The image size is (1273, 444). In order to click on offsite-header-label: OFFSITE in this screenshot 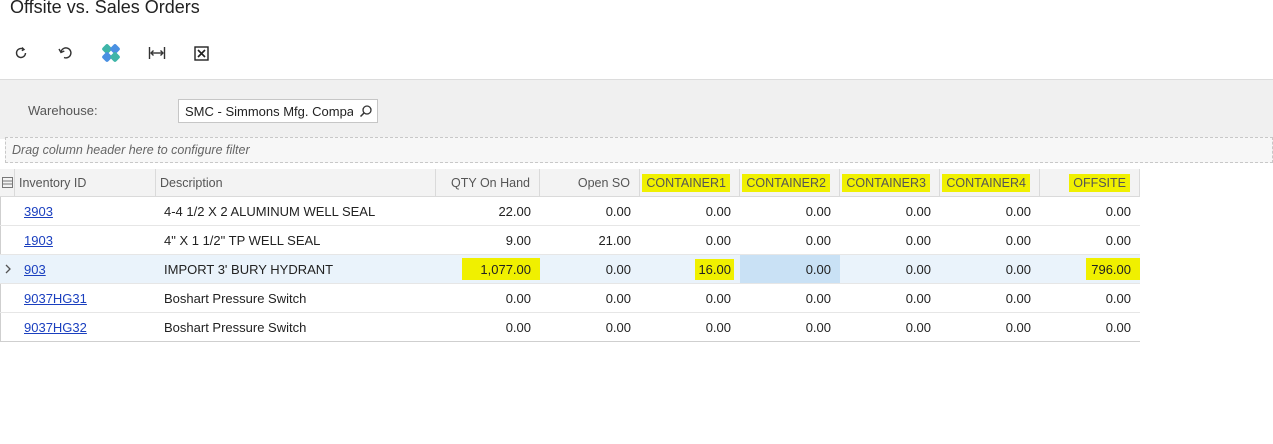, I will do `click(1099, 182)`.